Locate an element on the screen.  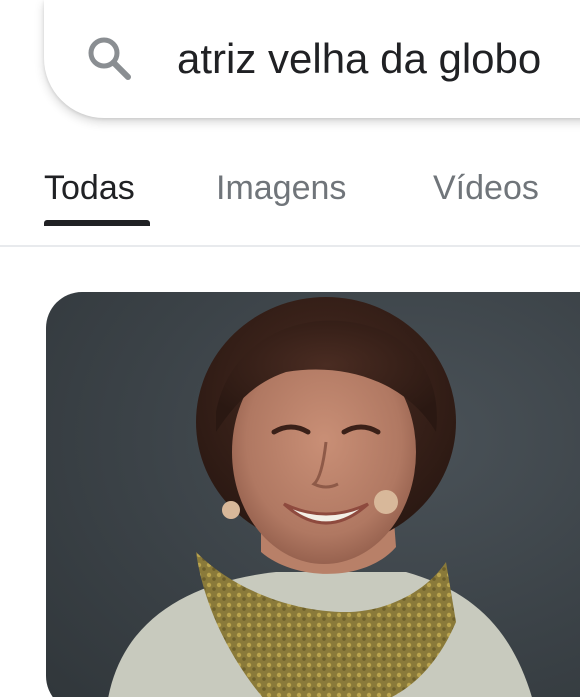
tab-todas: Todas is located at coordinates (89, 188).